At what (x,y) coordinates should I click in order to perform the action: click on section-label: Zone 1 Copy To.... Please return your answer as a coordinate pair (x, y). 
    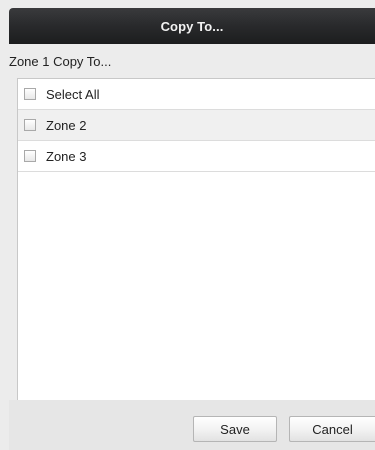
    Looking at the image, I should click on (60, 61).